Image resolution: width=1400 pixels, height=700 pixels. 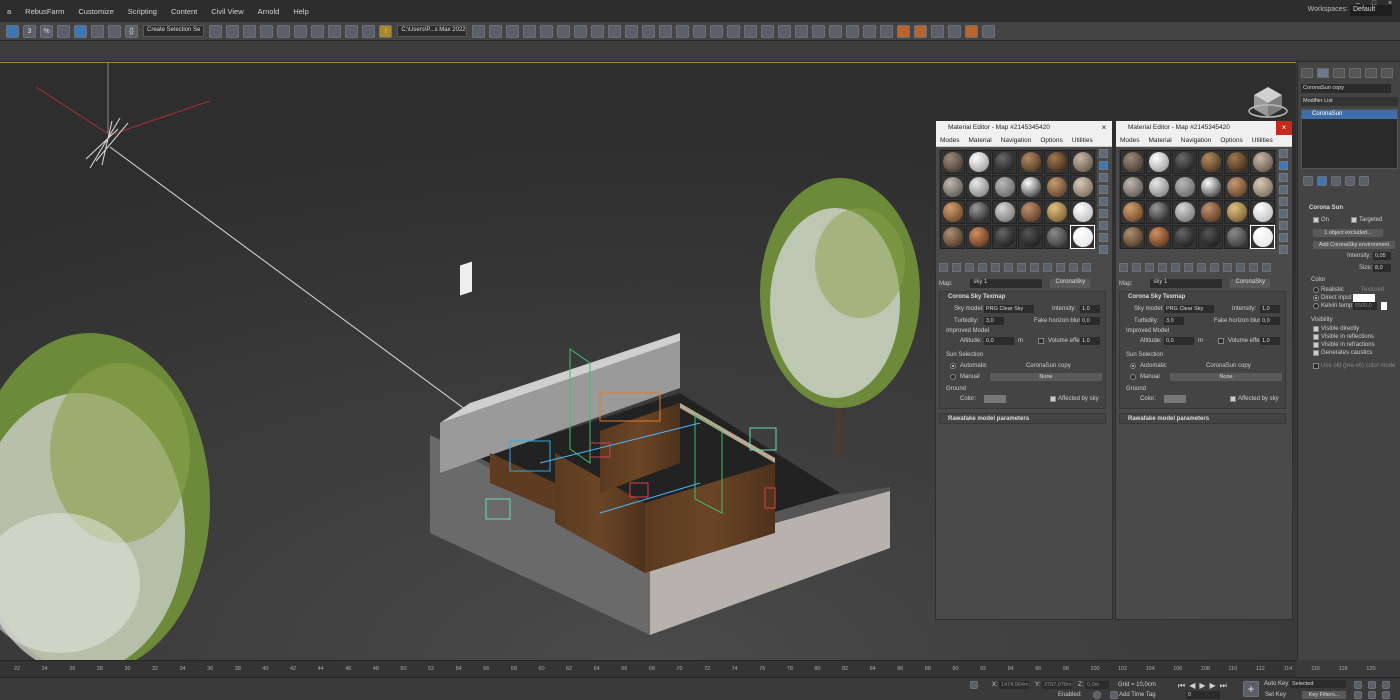 I want to click on options-icon, so click(x=1103, y=225).